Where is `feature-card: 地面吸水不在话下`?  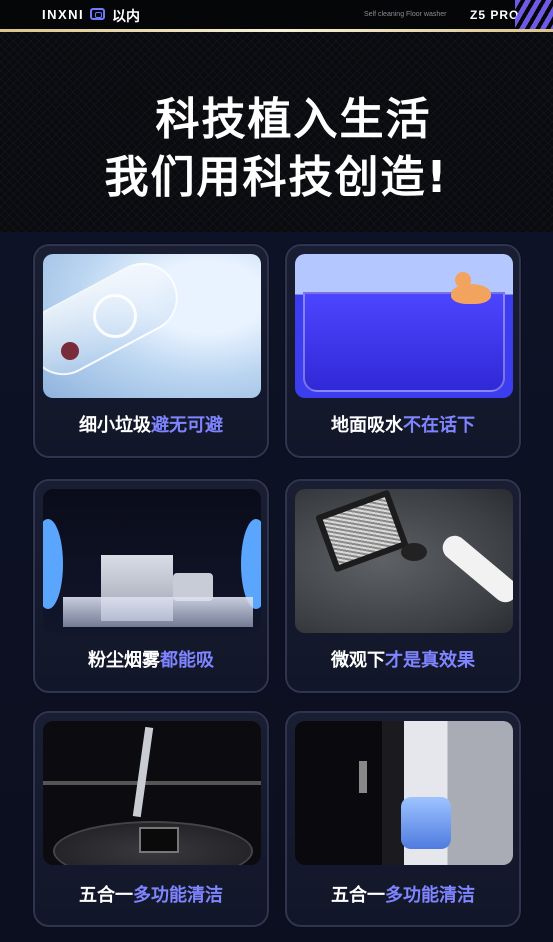 feature-card: 地面吸水不在话下 is located at coordinates (403, 351).